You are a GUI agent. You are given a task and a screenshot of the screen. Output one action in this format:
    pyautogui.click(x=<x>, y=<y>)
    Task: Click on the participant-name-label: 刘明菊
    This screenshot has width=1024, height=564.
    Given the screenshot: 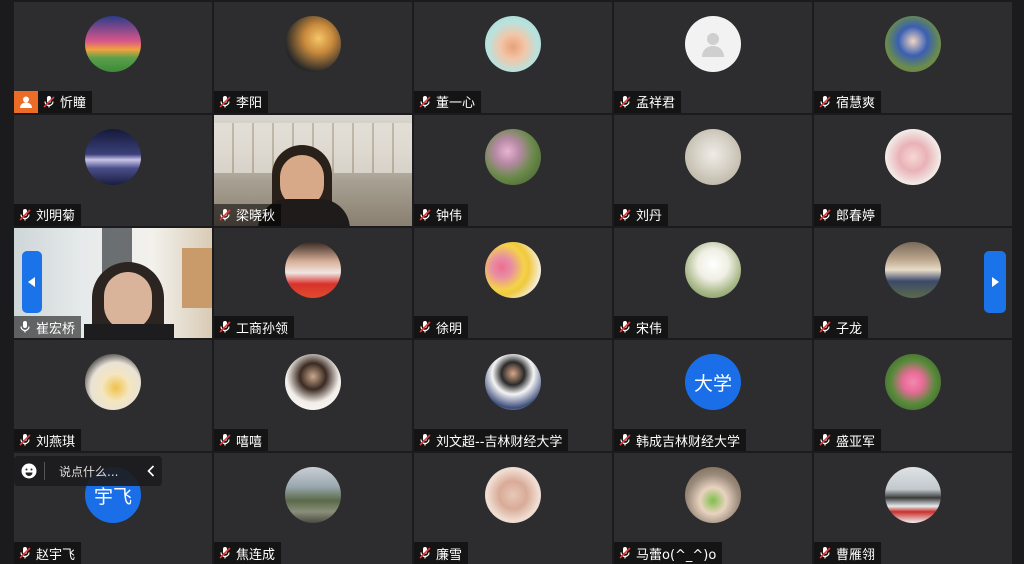 What is the action you would take?
    pyautogui.click(x=48, y=214)
    